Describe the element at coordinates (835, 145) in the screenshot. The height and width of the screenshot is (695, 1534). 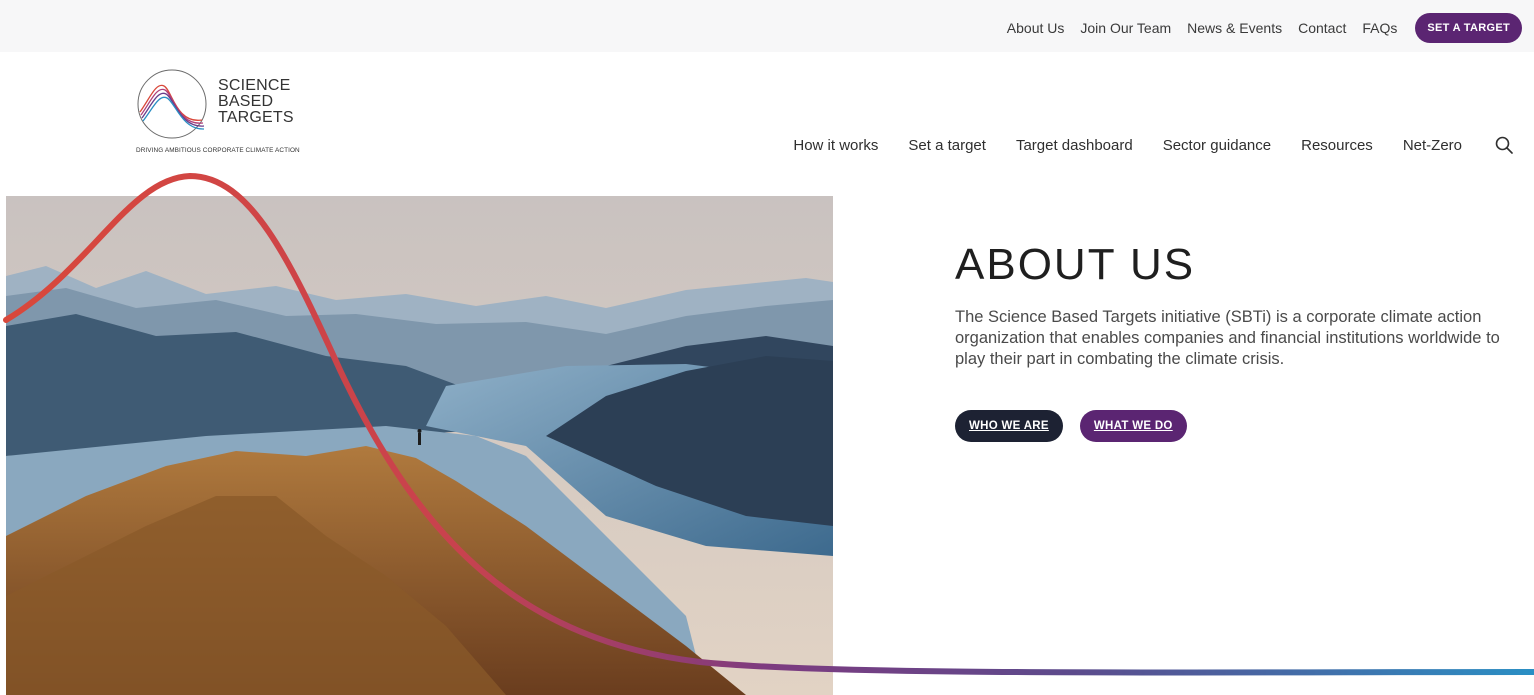
I see `nav-how-it-works: How it works` at that location.